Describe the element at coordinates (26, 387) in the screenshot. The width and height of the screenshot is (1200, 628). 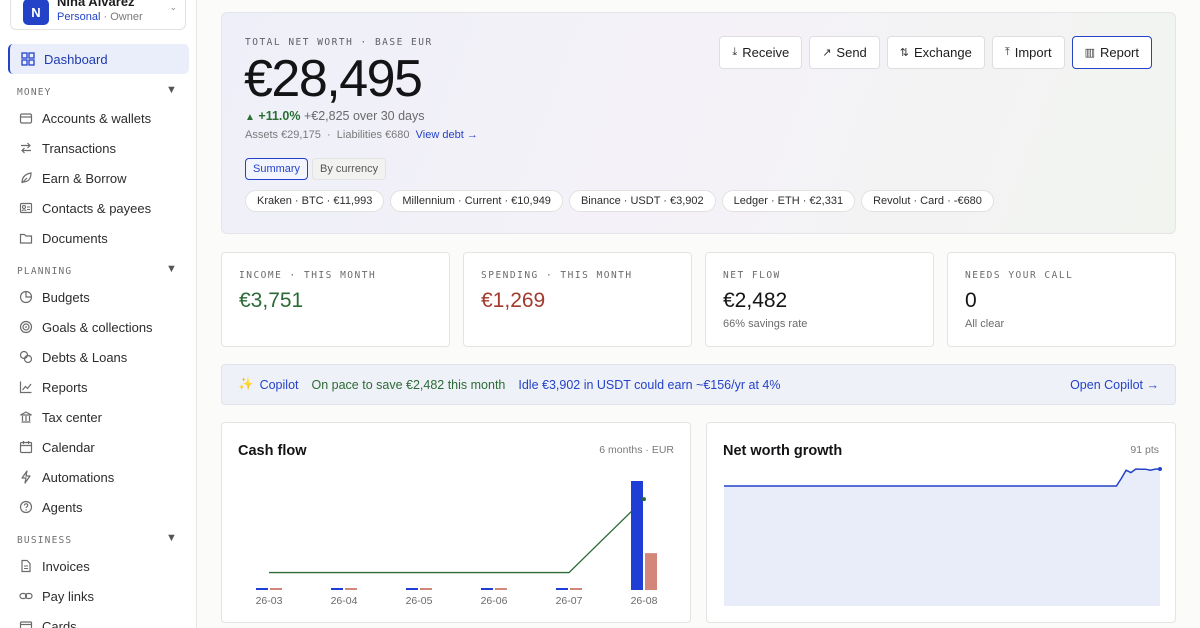
I see `line-chart-icon` at that location.